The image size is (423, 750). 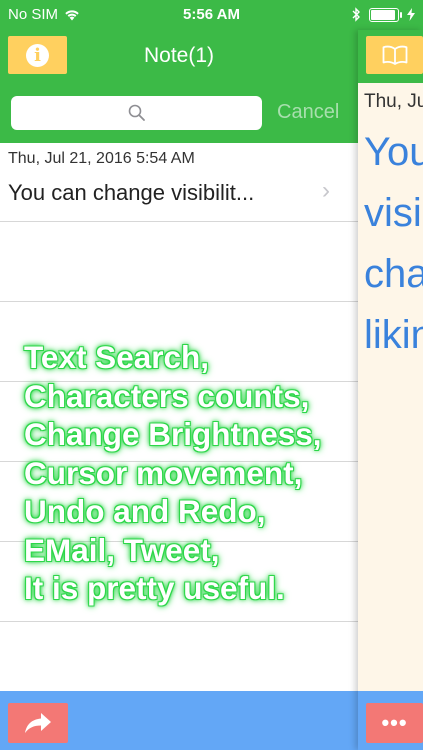 I want to click on detail-toolbar: •••, so click(x=390, y=720).